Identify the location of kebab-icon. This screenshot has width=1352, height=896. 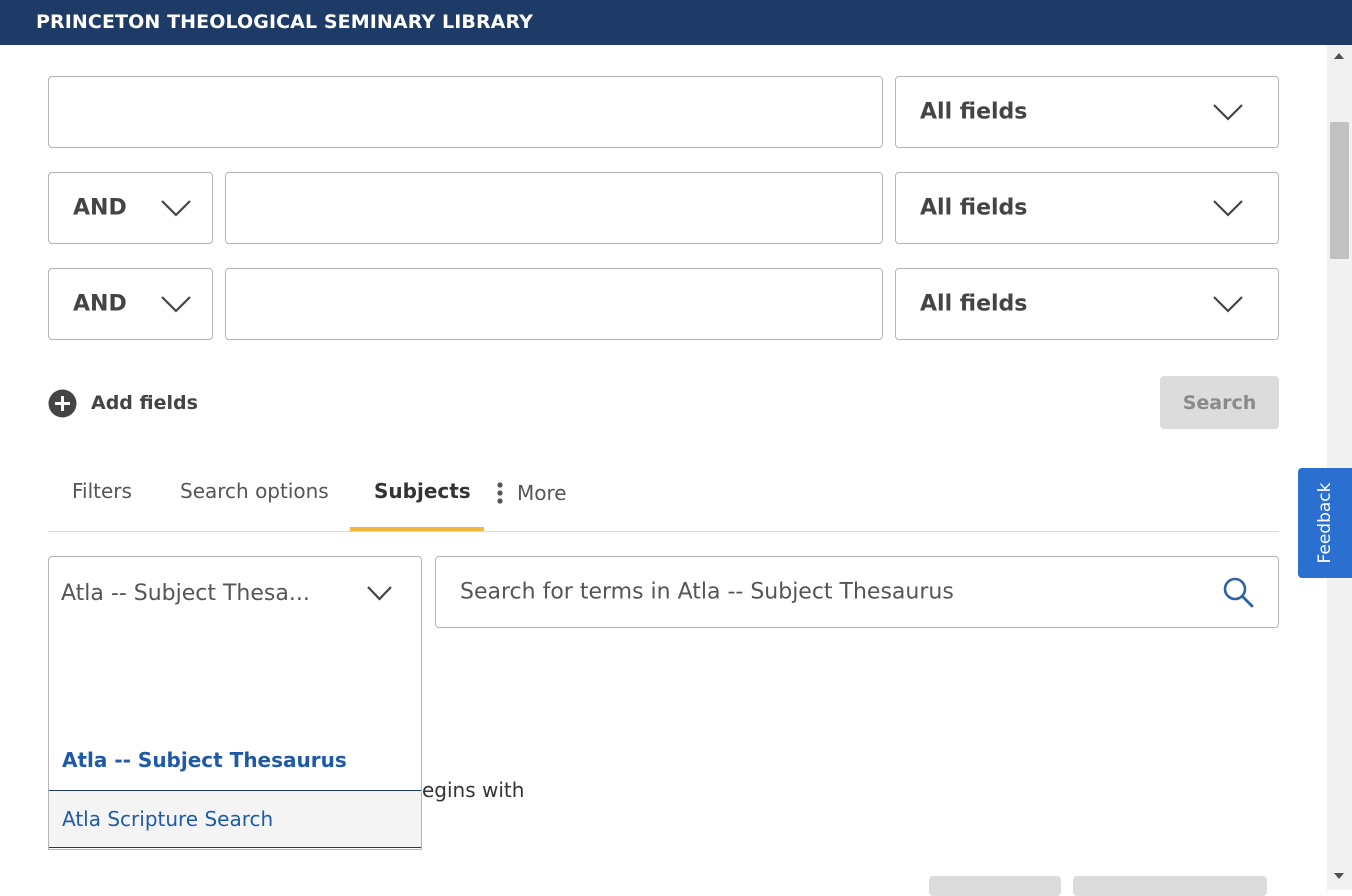
(500, 493).